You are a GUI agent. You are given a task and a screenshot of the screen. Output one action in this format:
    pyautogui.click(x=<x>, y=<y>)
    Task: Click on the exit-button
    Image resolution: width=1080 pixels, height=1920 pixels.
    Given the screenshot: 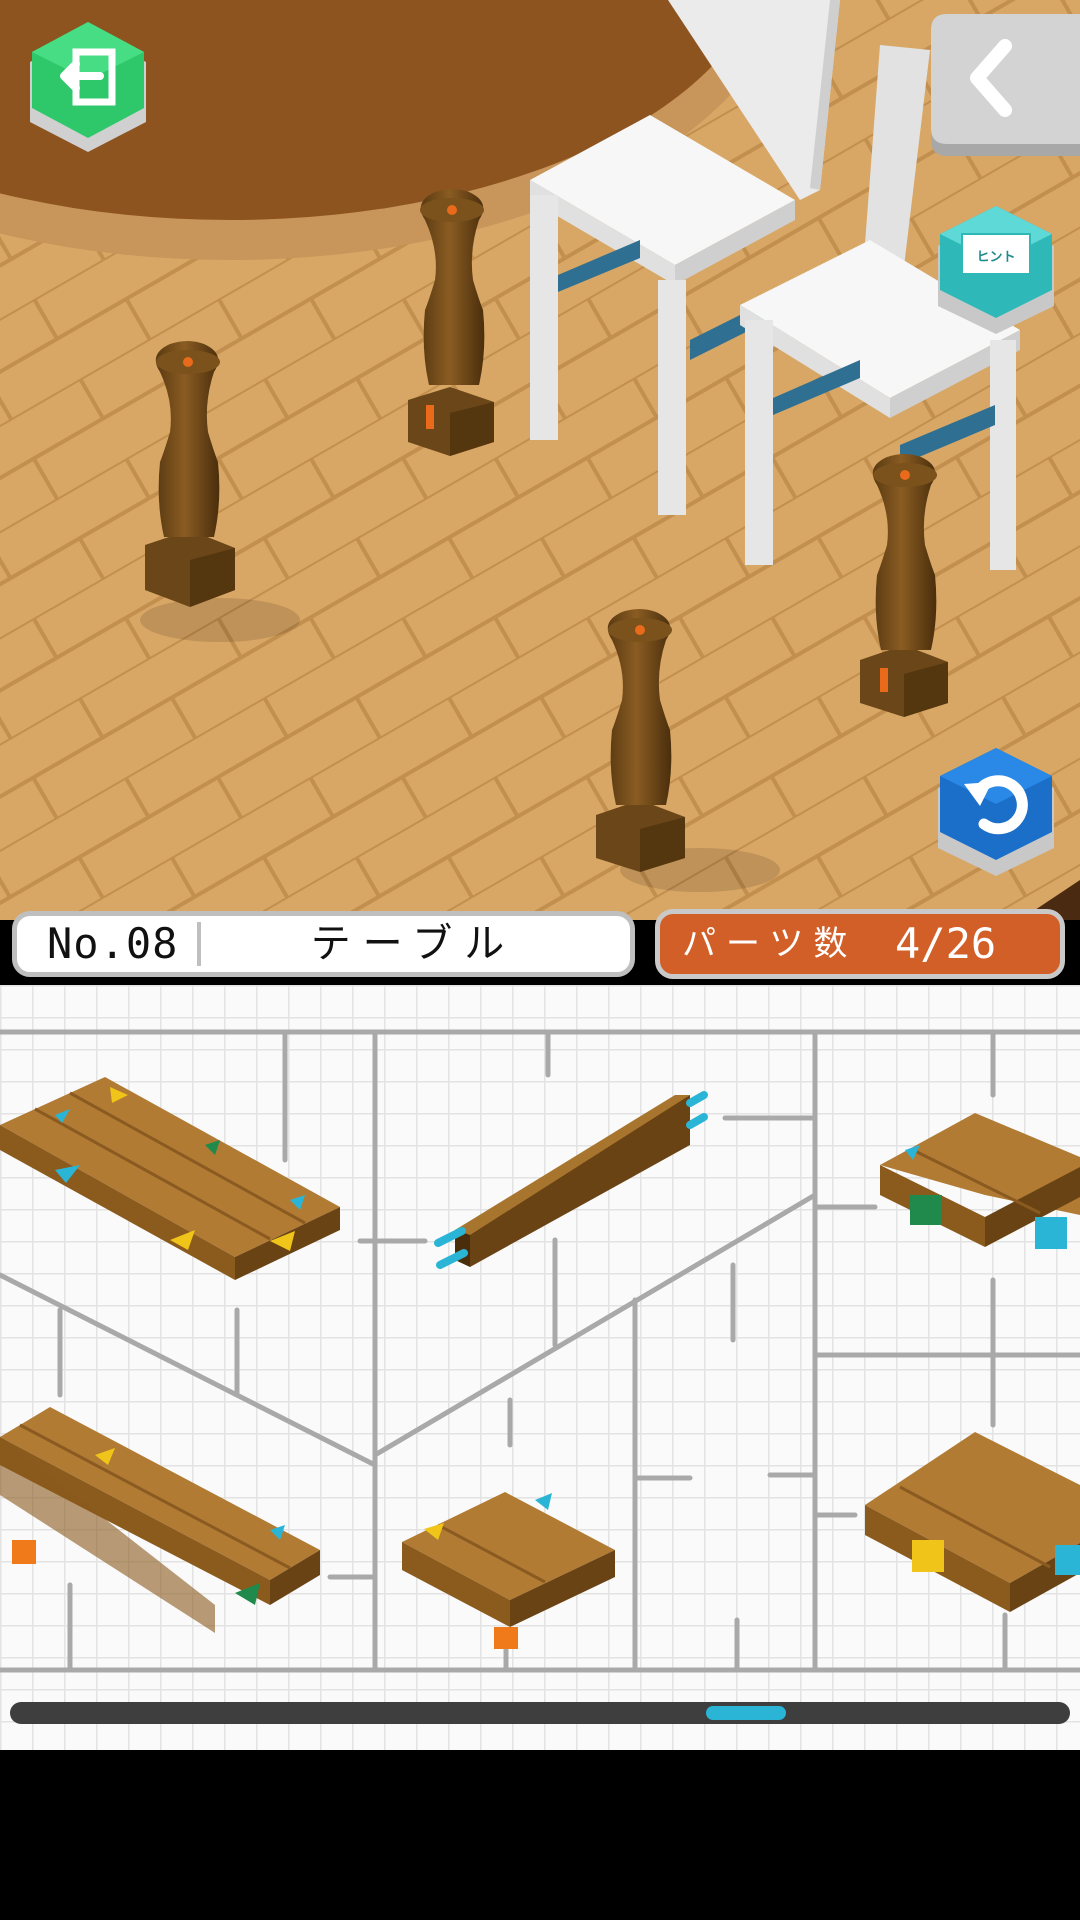 What is the action you would take?
    pyautogui.click(x=88, y=88)
    